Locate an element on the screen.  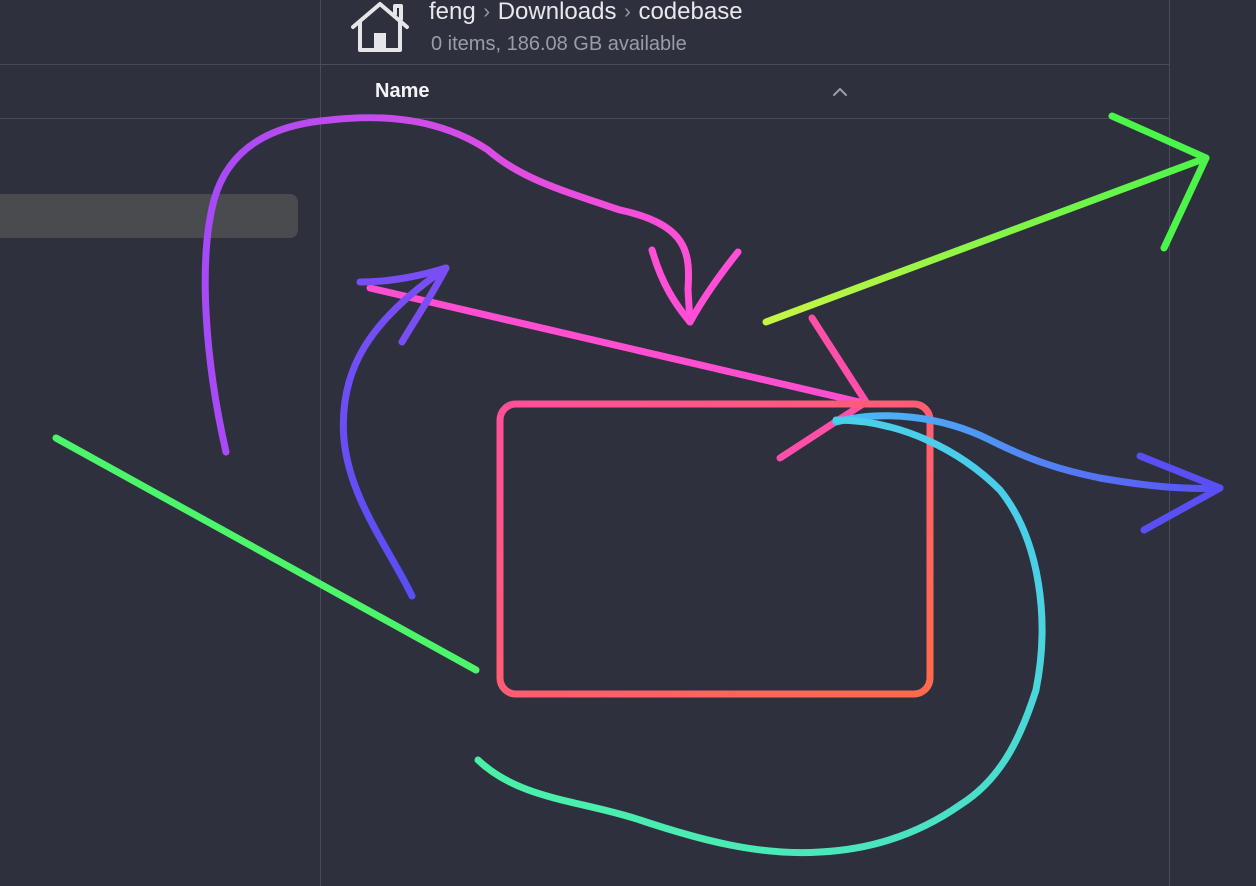
breadcrumb-item-downloads: Downloads is located at coordinates (557, 13).